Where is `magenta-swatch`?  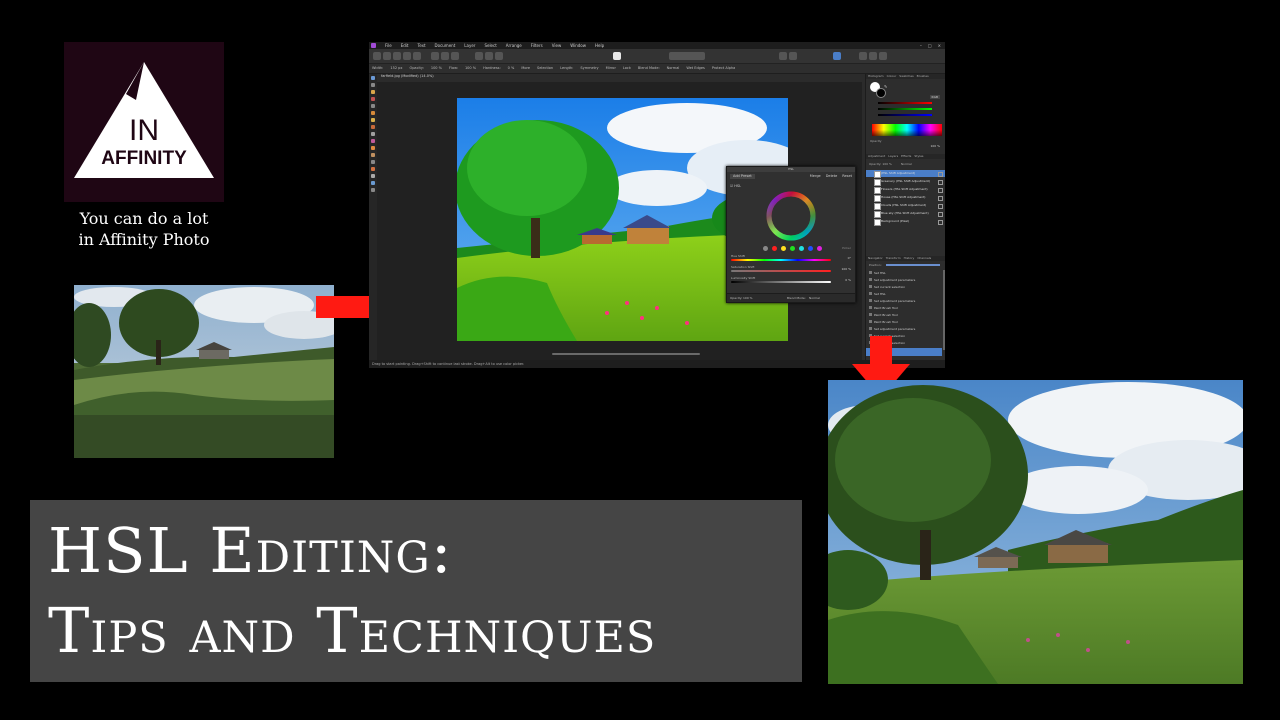
magenta-swatch is located at coordinates (819, 248).